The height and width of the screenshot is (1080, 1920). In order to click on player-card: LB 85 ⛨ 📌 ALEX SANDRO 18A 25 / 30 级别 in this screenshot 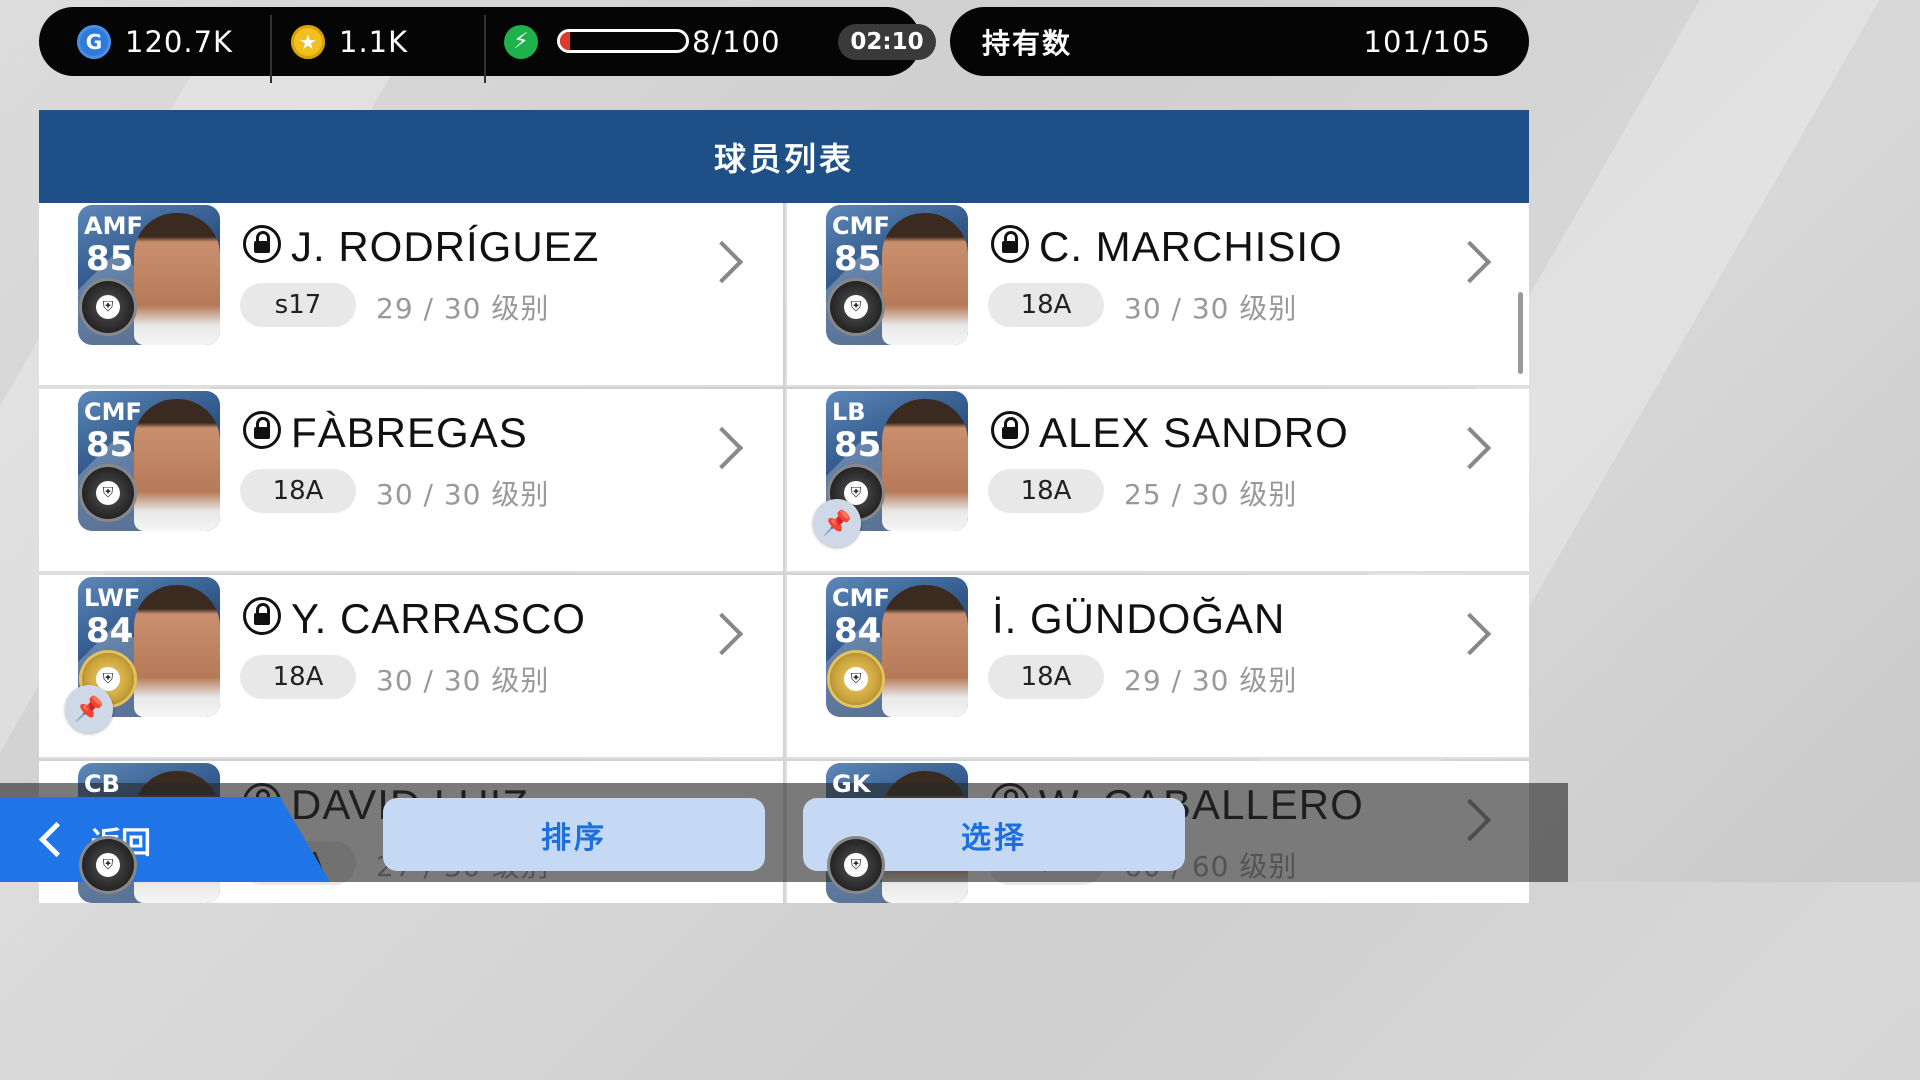, I will do `click(1157, 481)`.